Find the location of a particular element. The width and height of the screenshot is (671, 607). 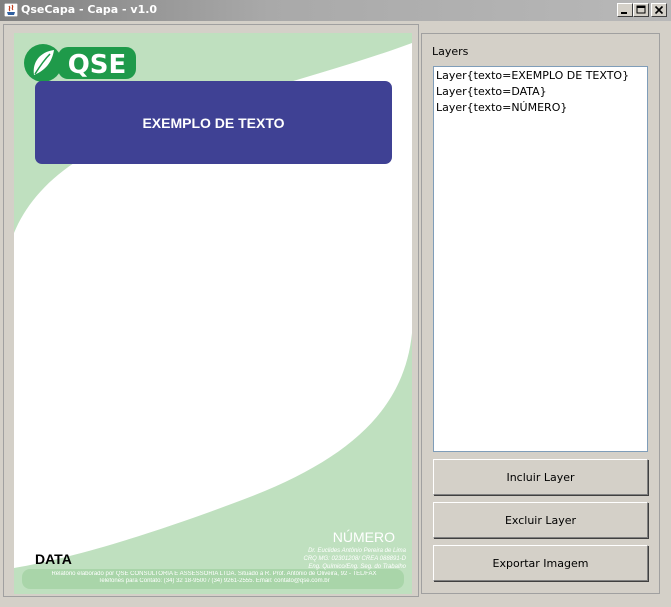

author-line: Dr. Euclides Antônio Pereira de Lima is located at coordinates (357, 551).